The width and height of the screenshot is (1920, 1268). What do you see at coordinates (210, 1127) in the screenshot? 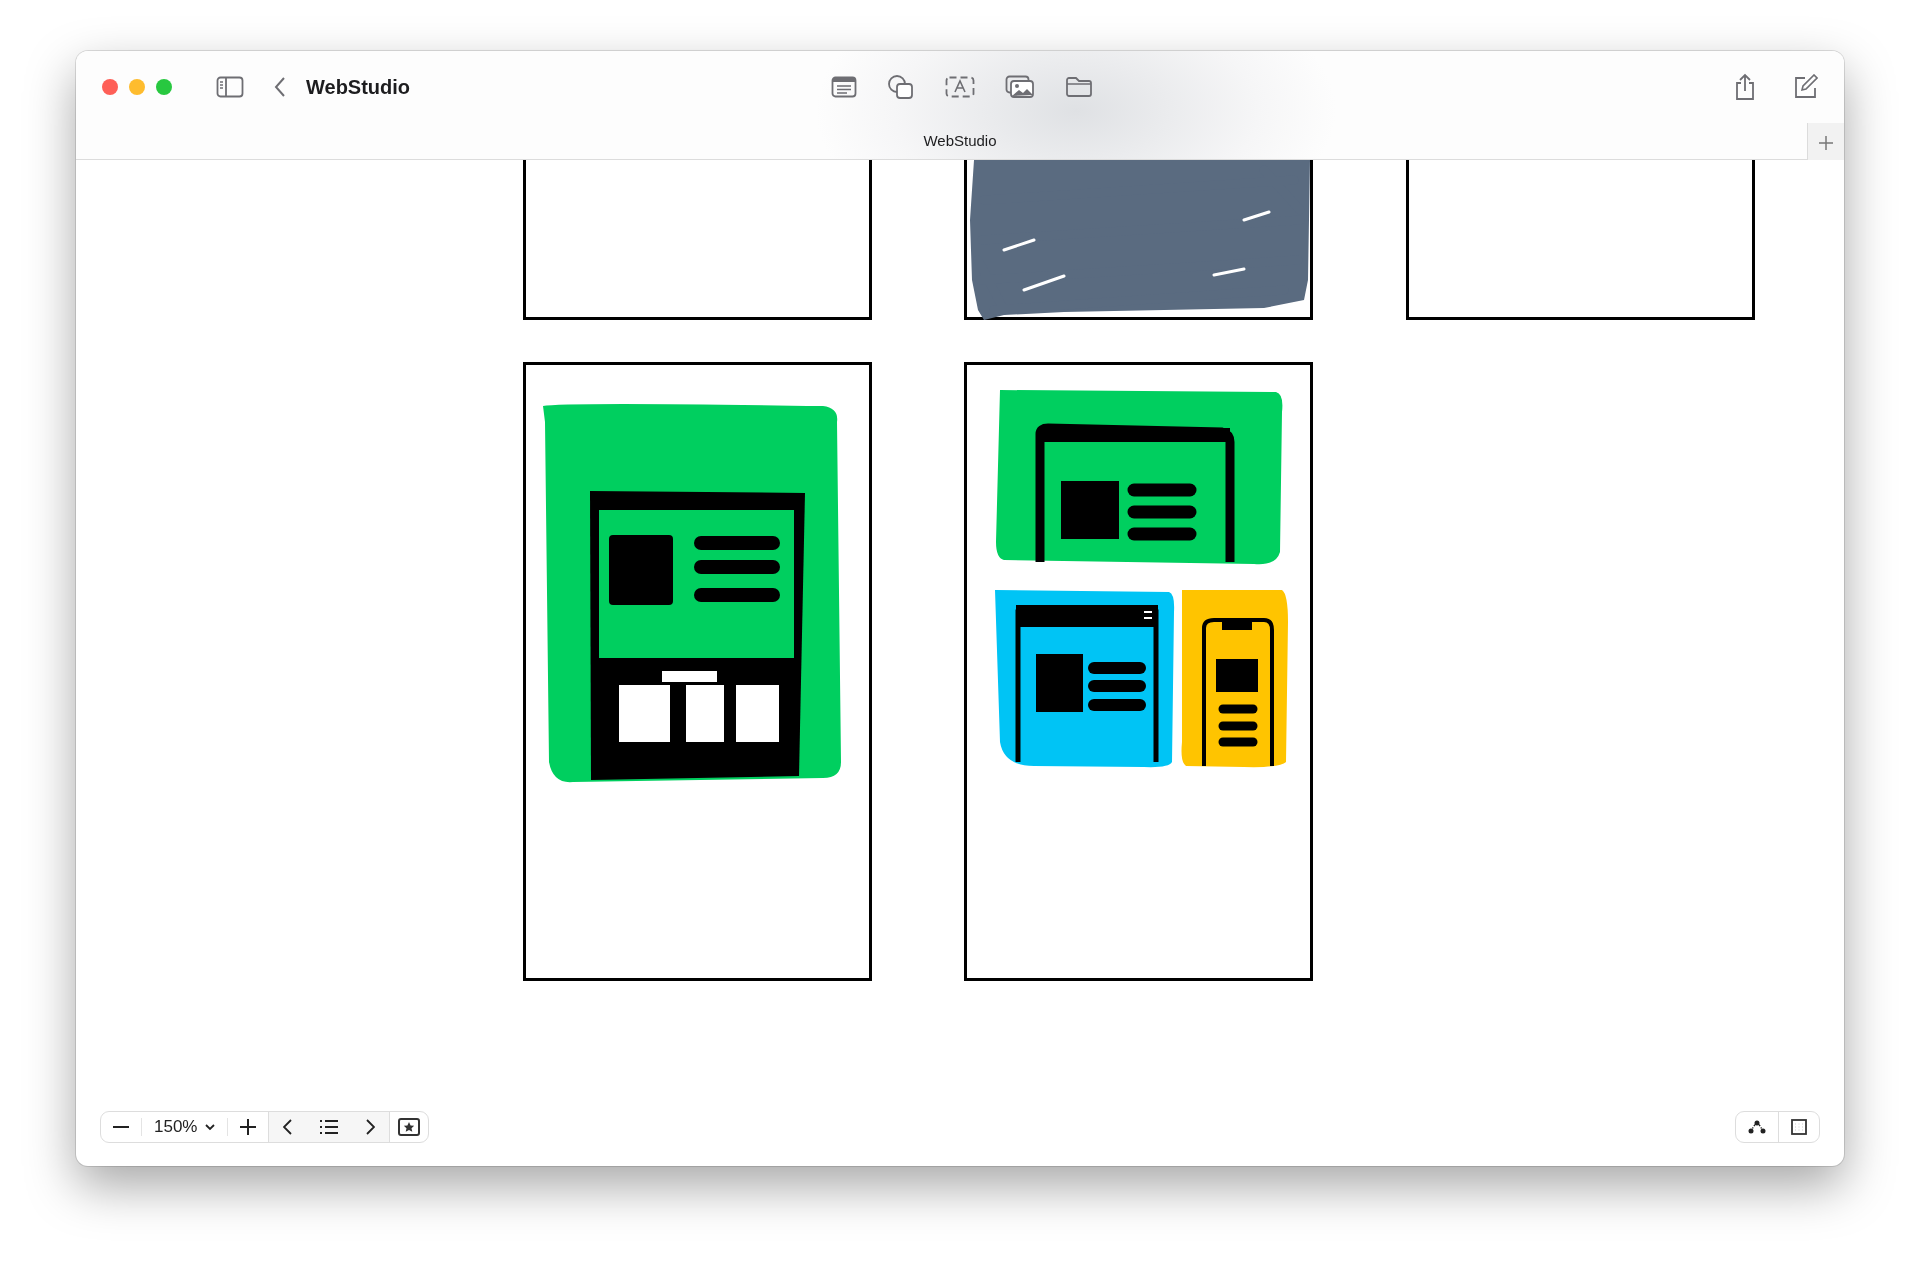
I see `caret-icon` at bounding box center [210, 1127].